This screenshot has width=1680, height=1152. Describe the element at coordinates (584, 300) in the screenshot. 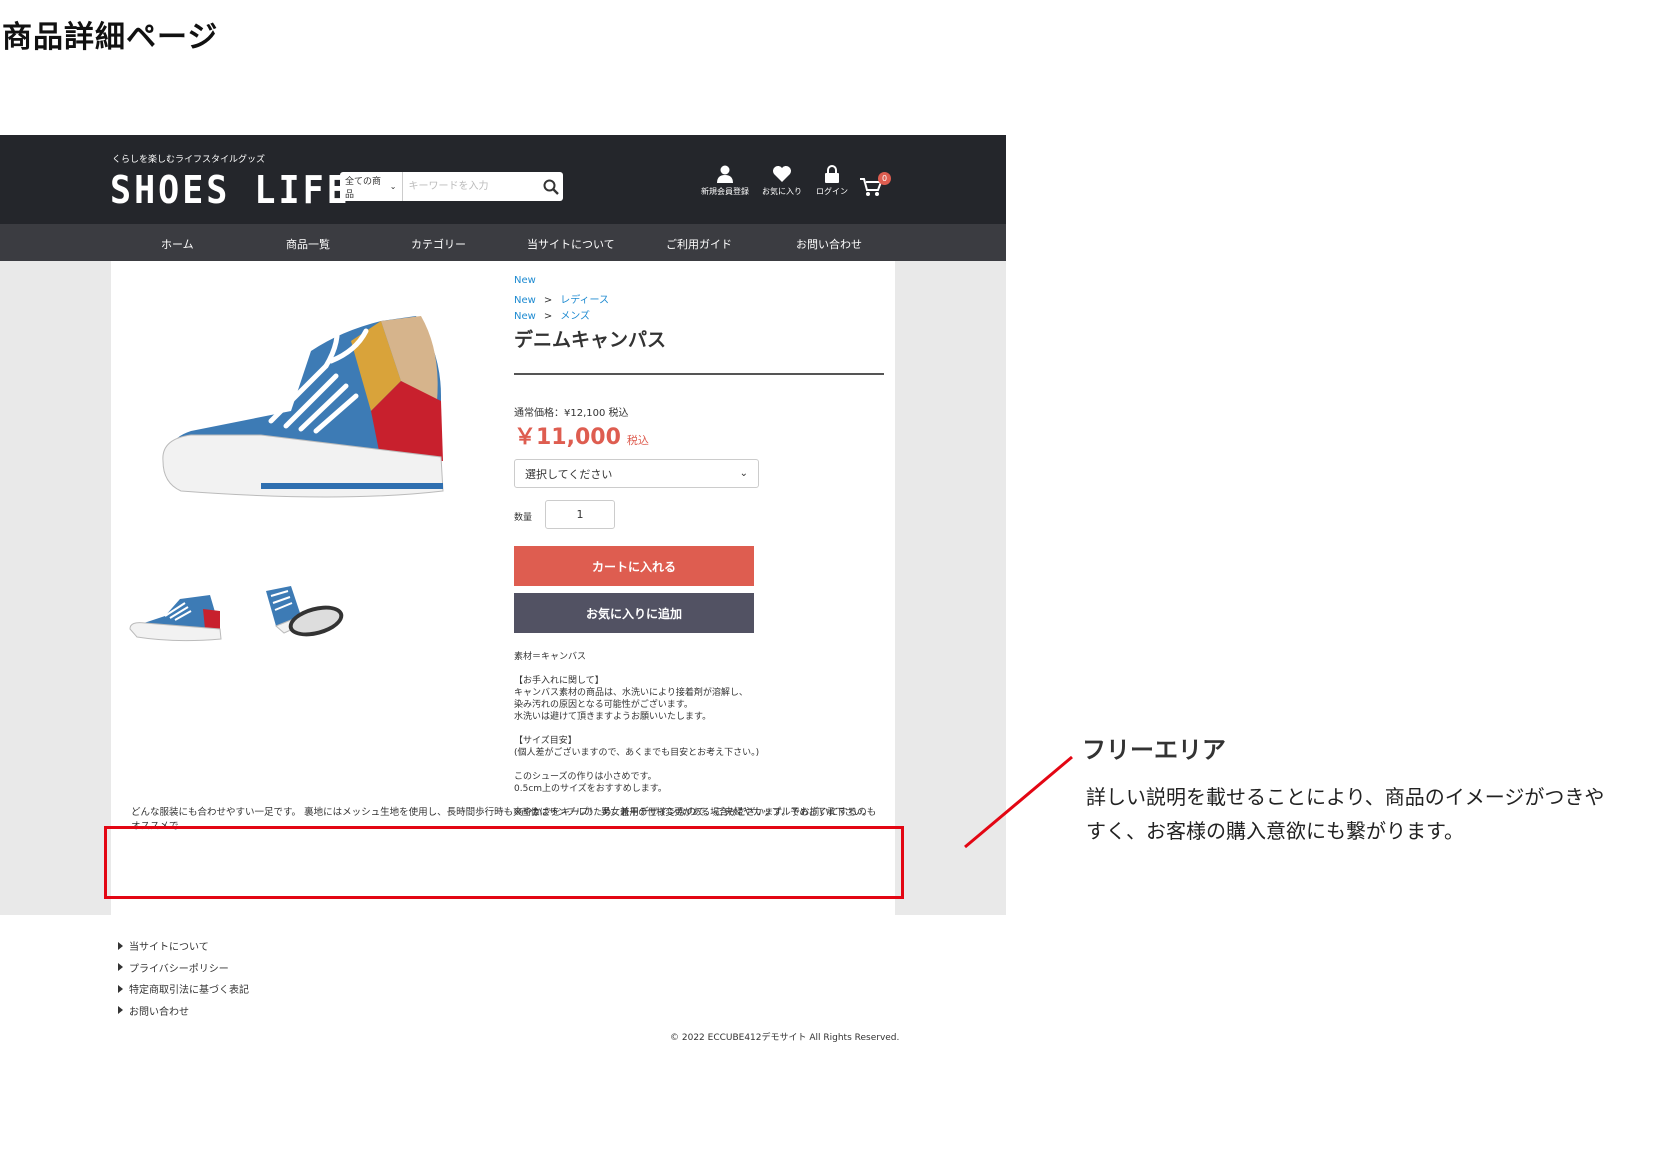

I see `breadcrumb-link: レディース` at that location.